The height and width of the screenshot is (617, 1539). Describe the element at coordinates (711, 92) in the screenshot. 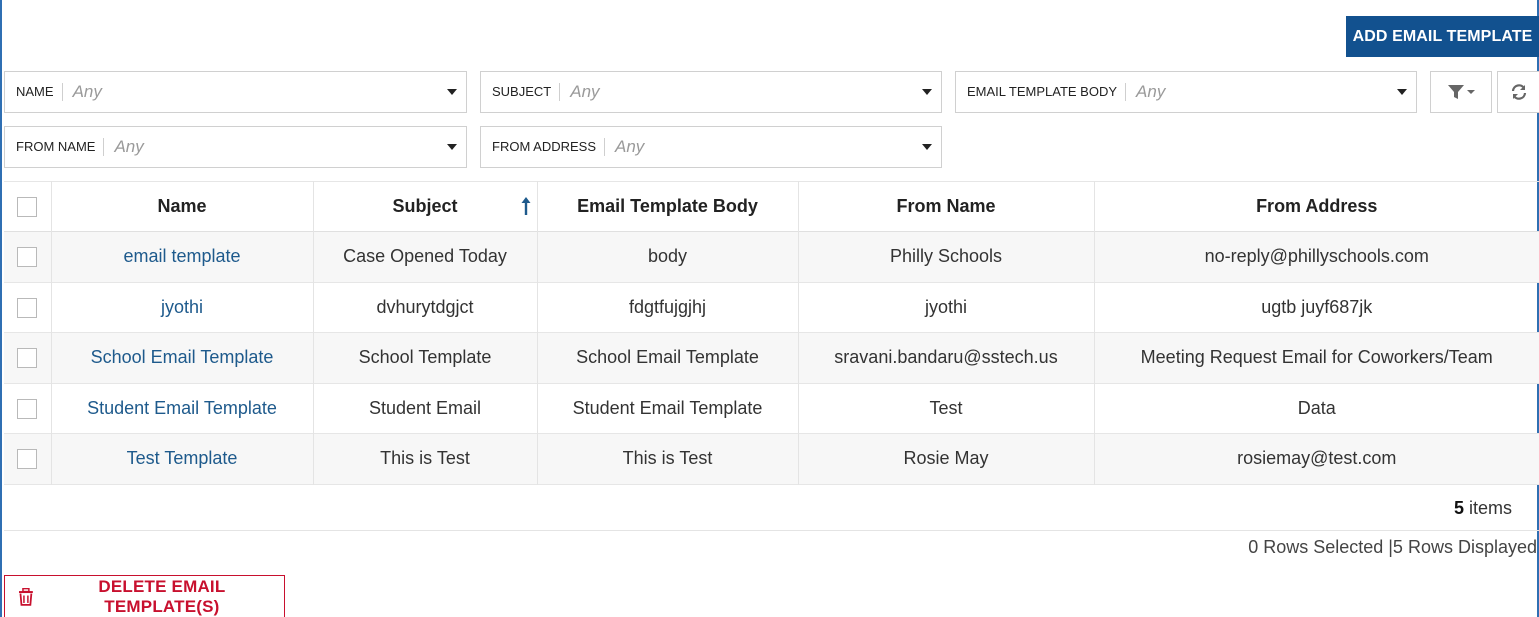

I see `filter-subject: SUBJECT Any` at that location.